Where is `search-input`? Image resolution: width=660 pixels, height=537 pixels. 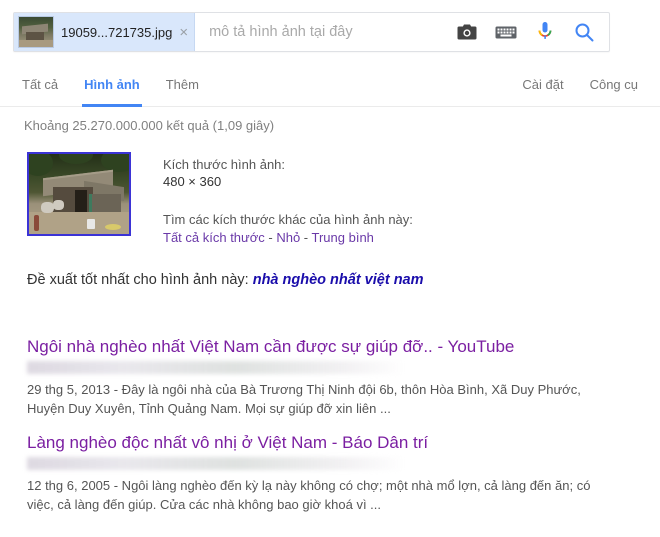
search-input is located at coordinates (325, 32).